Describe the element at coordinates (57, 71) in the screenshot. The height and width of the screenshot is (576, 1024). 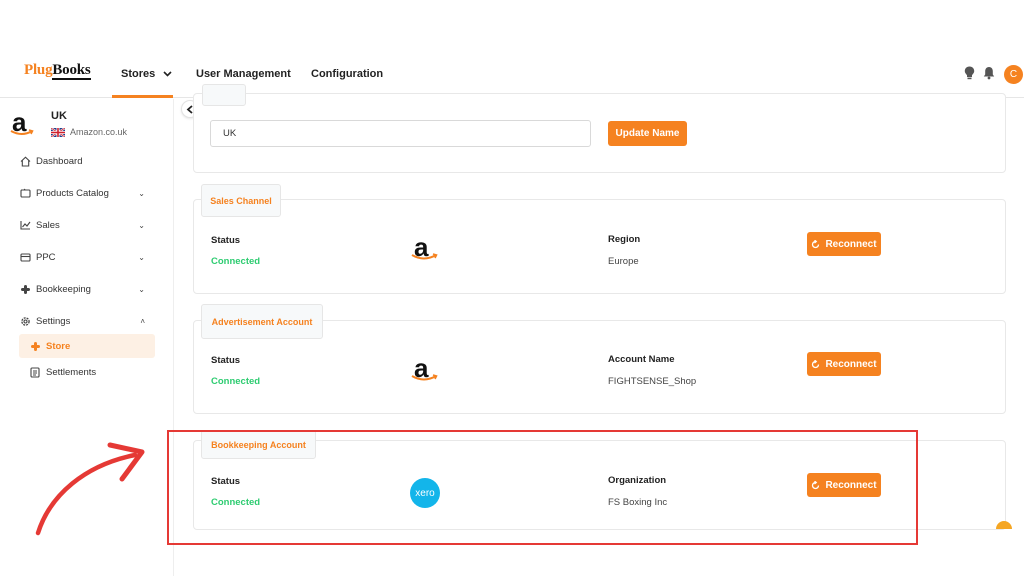
I see `plugbooks-logo: PlugBooks` at that location.